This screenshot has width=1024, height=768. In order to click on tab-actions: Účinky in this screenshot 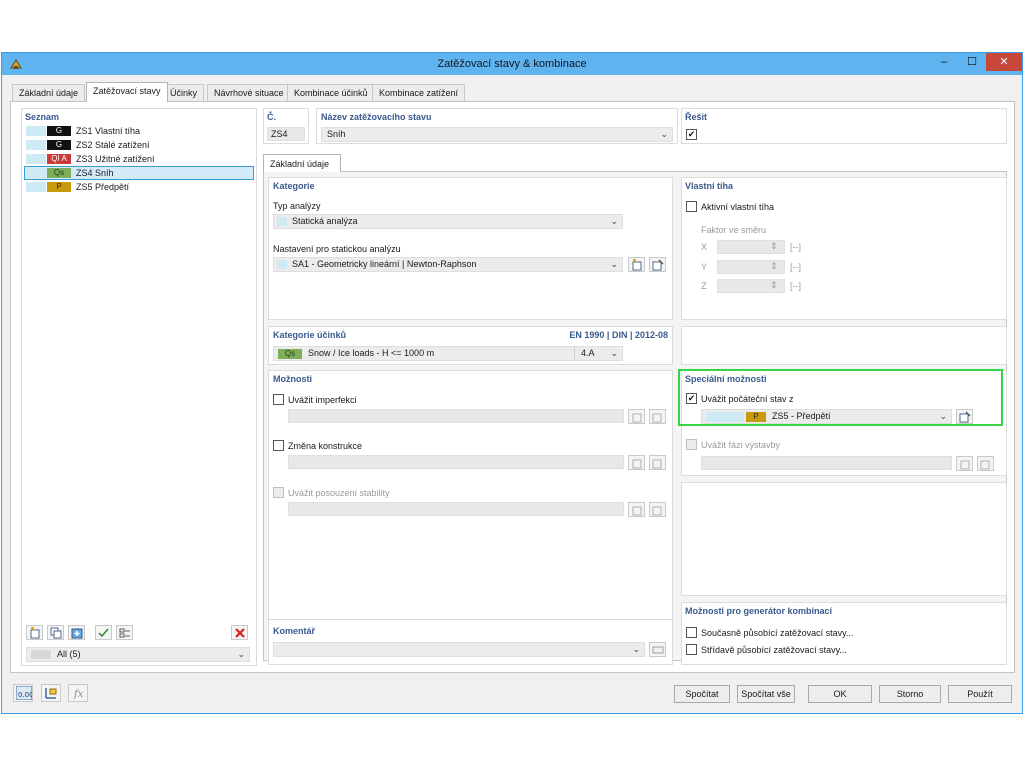, I will do `click(184, 92)`.